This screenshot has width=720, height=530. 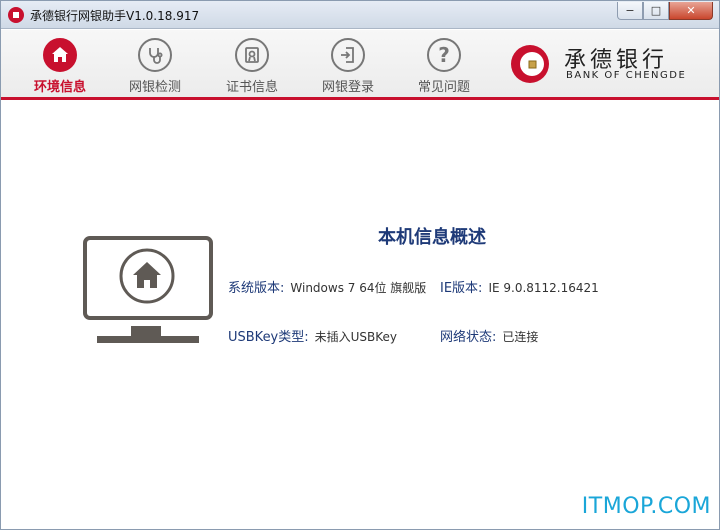 What do you see at coordinates (530, 64) in the screenshot?
I see `bank-logo-icon` at bounding box center [530, 64].